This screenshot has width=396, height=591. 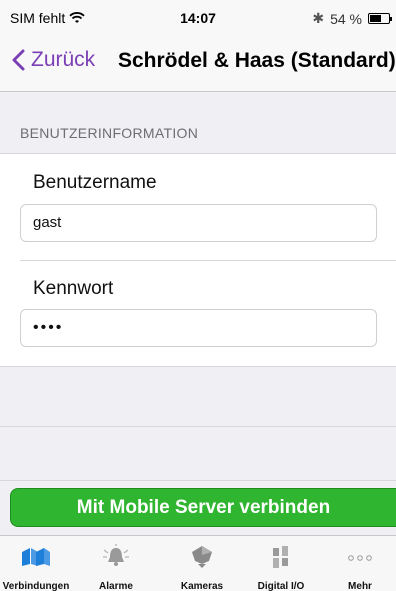 I want to click on camera-icon, so click(x=202, y=557).